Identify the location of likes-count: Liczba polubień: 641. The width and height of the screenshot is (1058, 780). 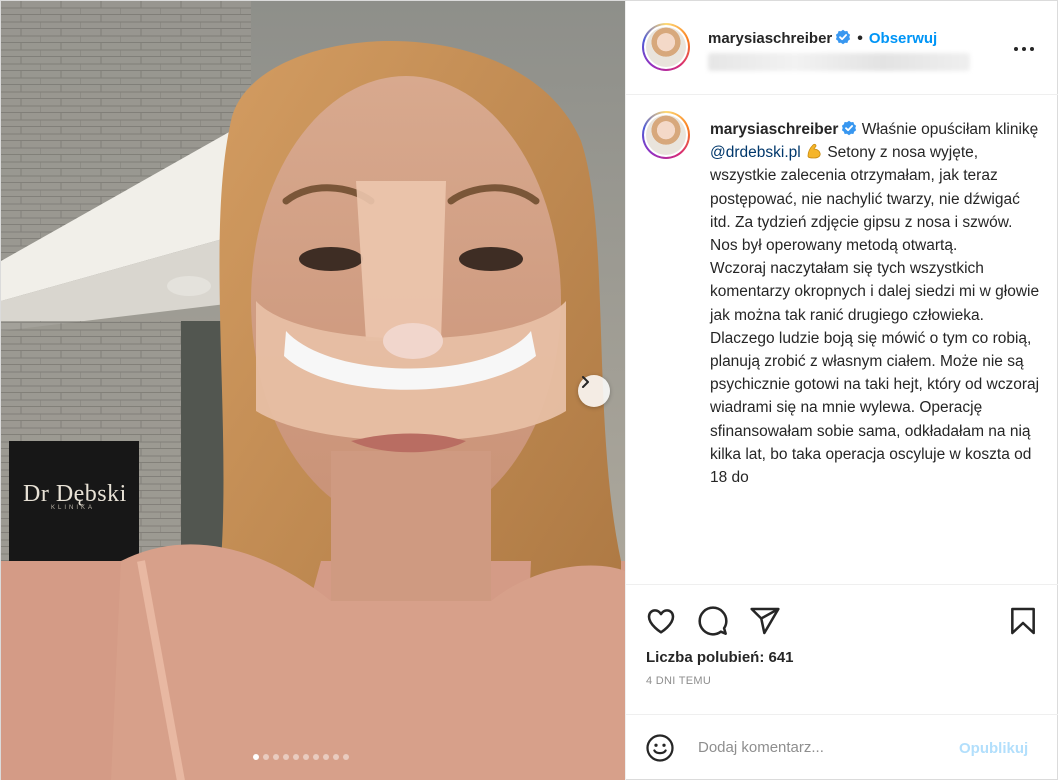
(720, 657).